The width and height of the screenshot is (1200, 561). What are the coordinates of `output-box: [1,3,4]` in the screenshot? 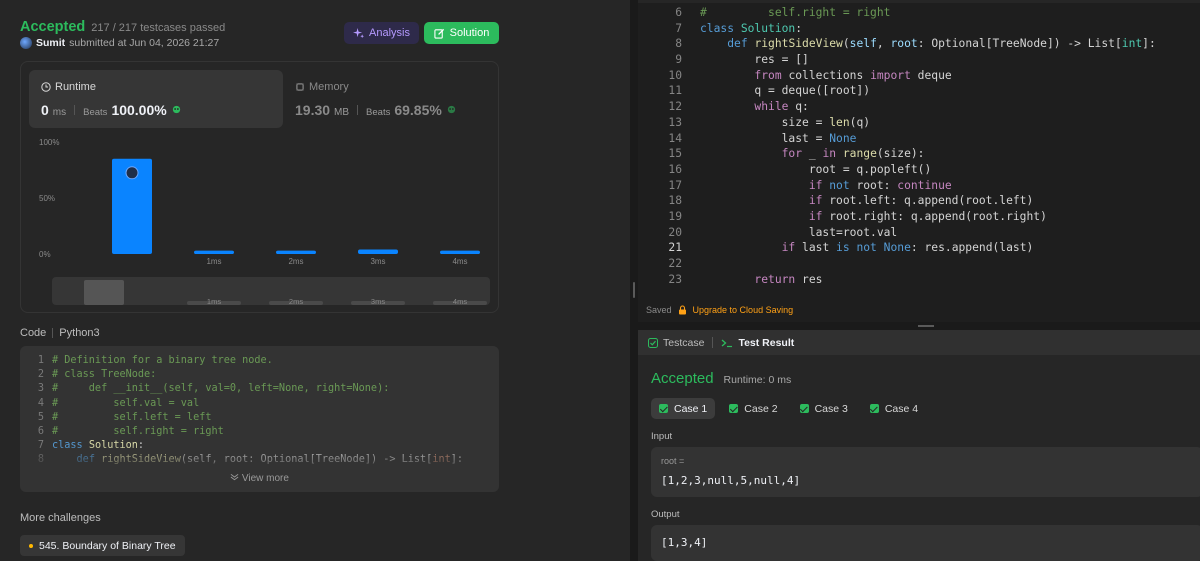 It's located at (925, 543).